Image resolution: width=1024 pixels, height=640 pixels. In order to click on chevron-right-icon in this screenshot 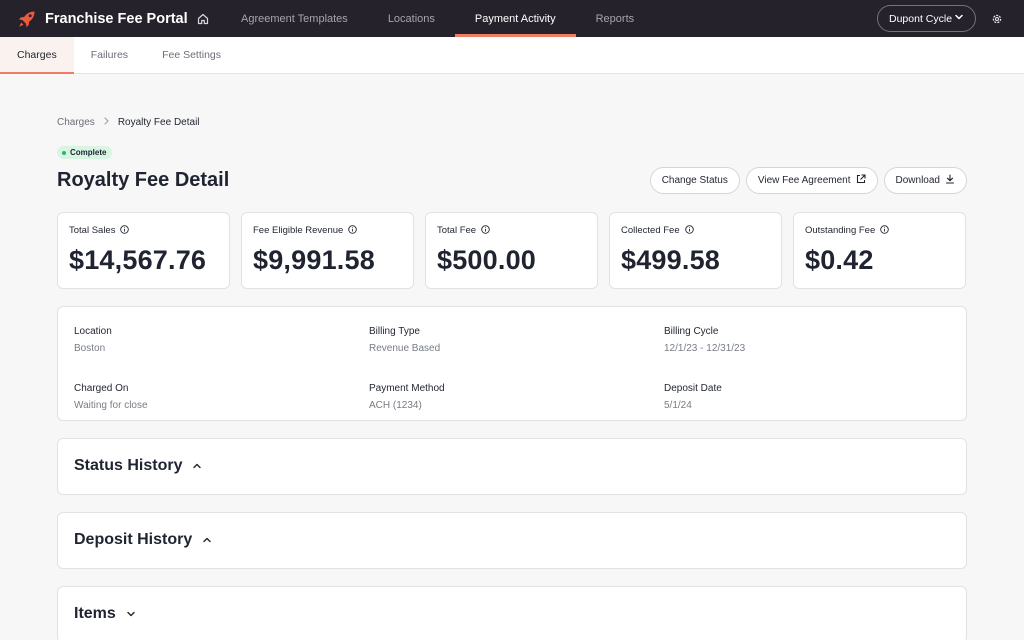, I will do `click(106, 122)`.